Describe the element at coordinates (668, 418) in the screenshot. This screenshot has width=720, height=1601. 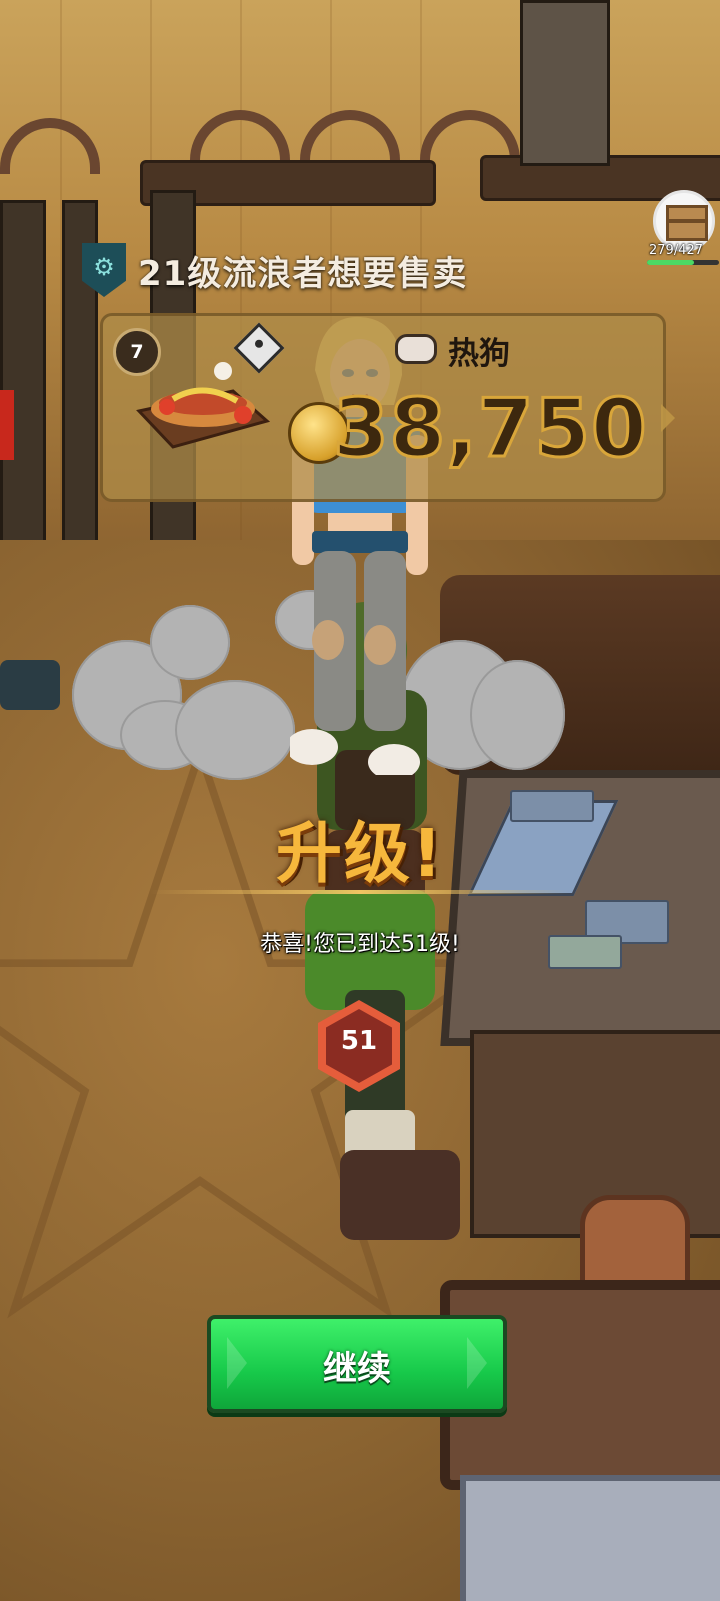
I see `card-pointer` at that location.